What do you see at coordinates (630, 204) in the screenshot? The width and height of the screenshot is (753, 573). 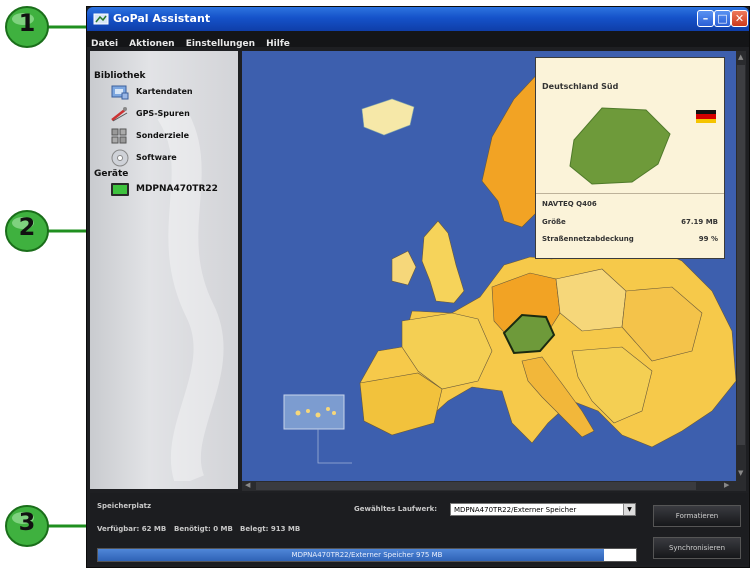 I see `provider-row: NAVTEQ Q406` at bounding box center [630, 204].